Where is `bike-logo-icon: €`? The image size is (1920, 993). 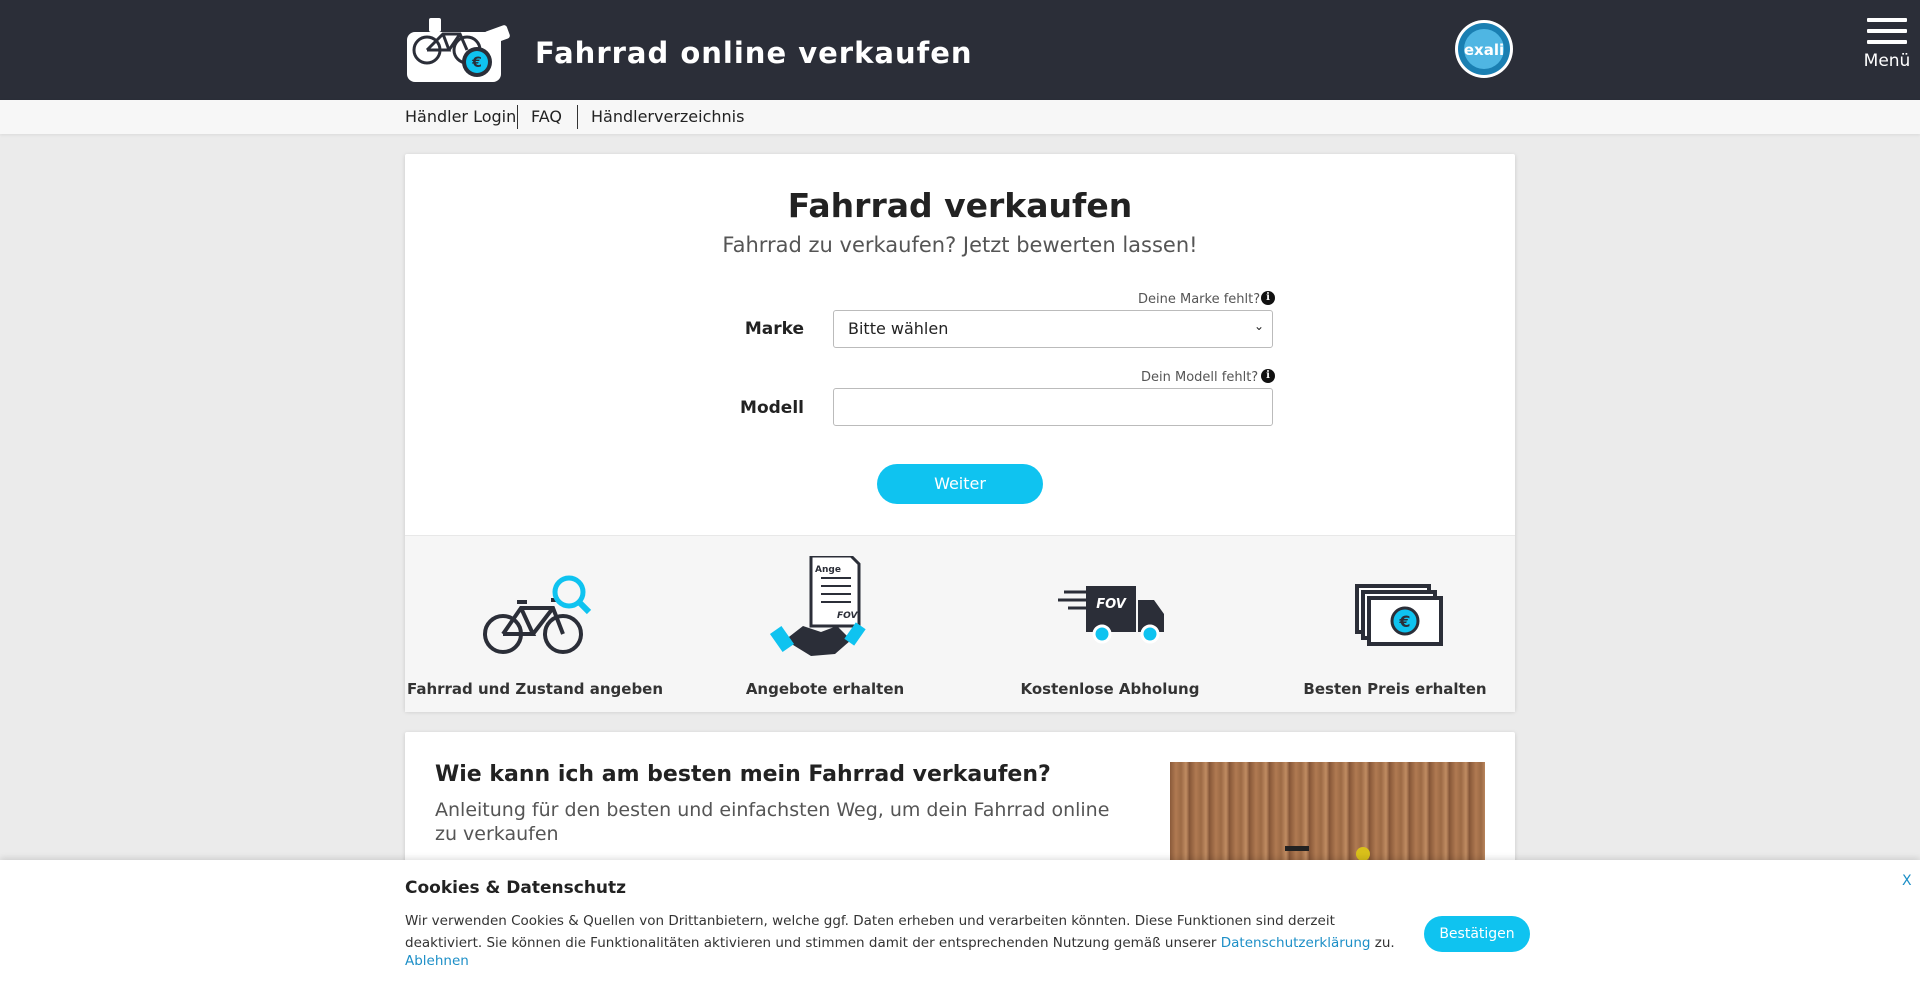 bike-logo-icon: € is located at coordinates (458, 49).